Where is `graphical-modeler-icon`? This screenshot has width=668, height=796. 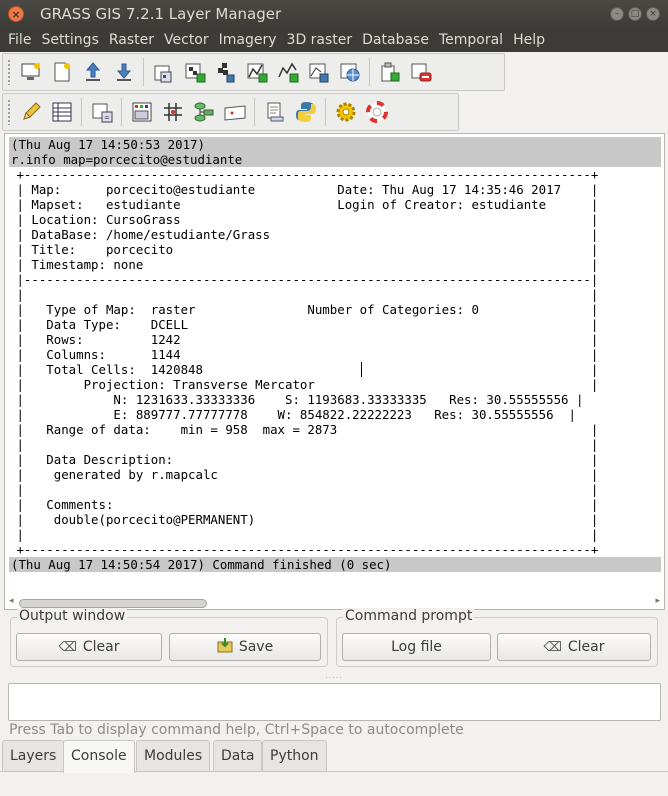
graphical-modeler-icon is located at coordinates (203, 112).